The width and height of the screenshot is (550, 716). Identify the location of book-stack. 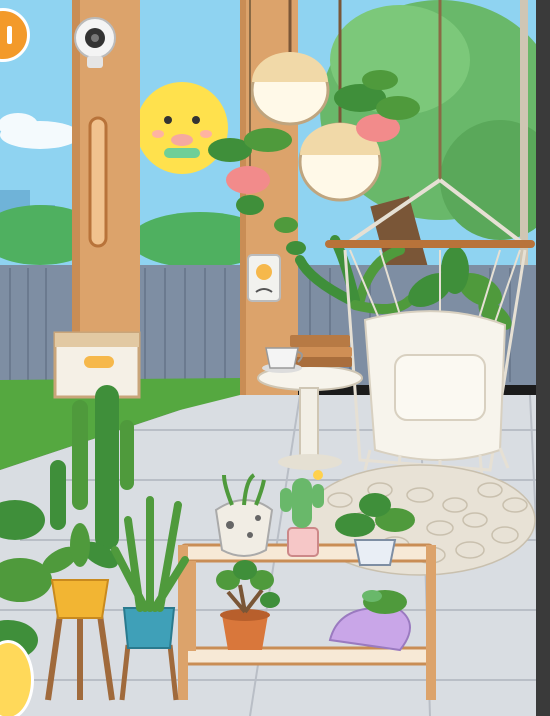
(321, 351).